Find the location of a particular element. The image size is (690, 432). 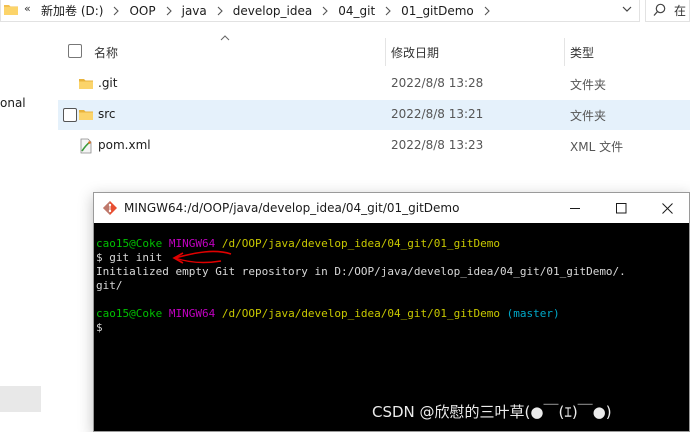

prompt-shell: MINGW64 is located at coordinates (192, 313).